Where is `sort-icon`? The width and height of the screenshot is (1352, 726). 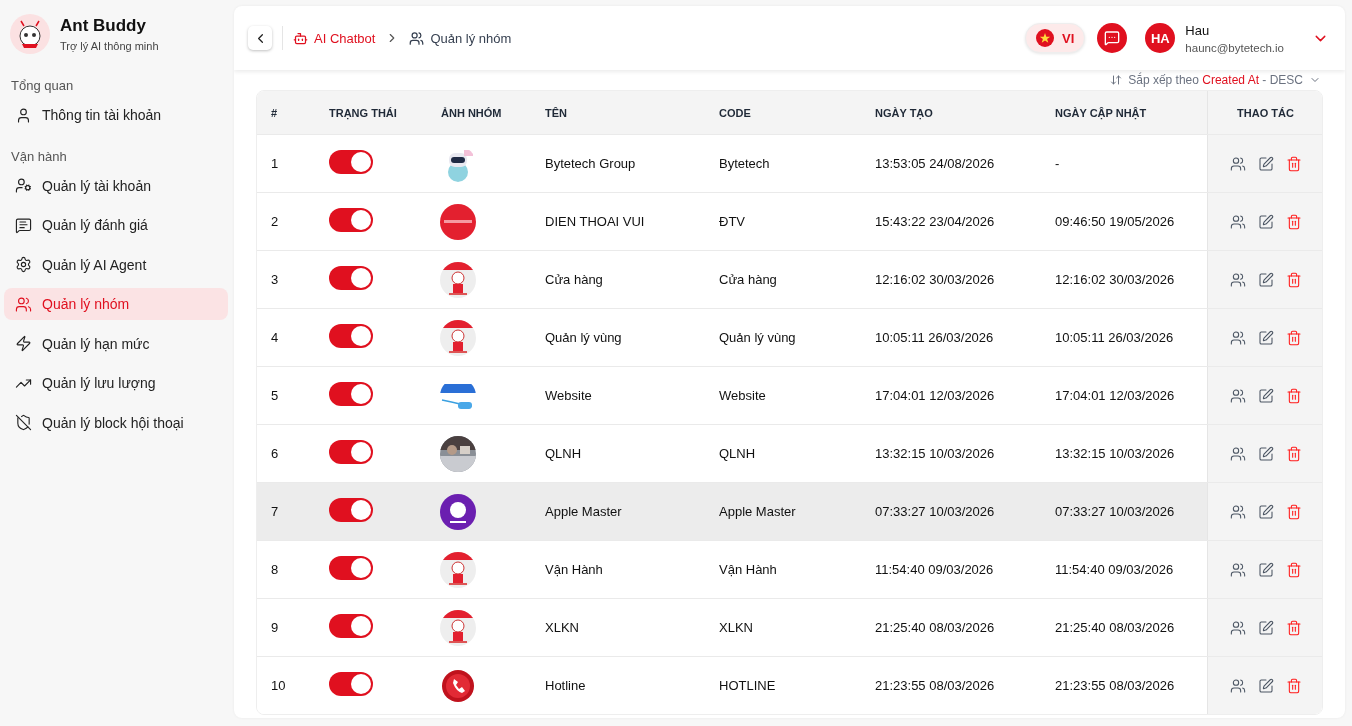 sort-icon is located at coordinates (1116, 80).